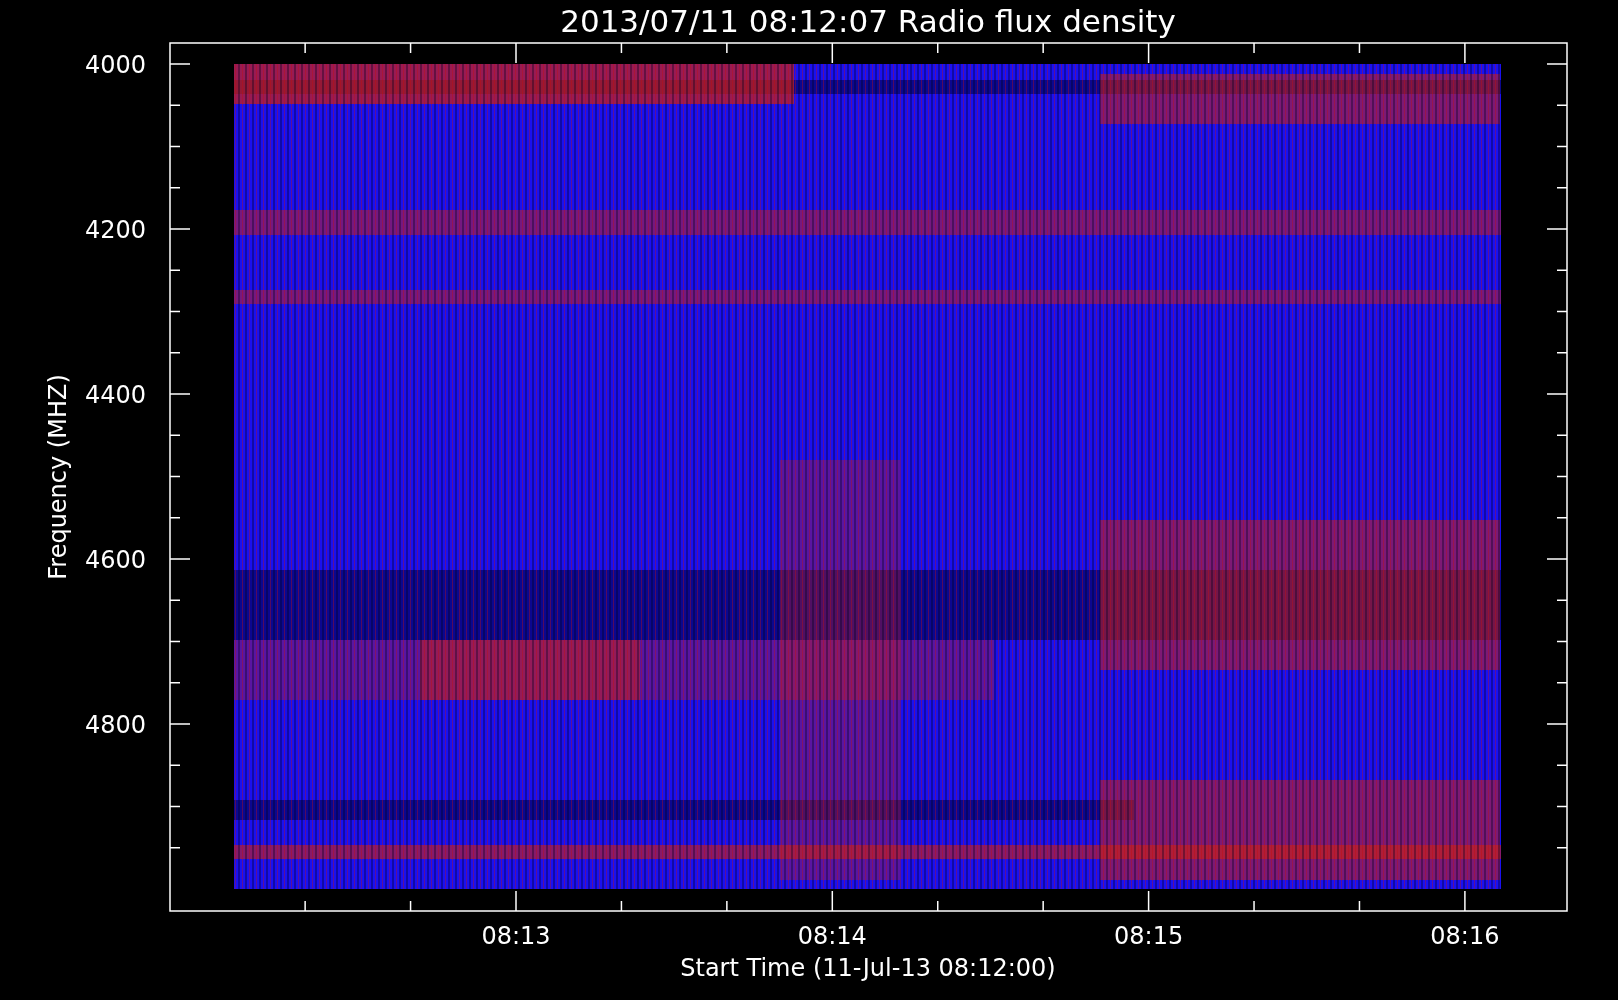 The image size is (1618, 1000). Describe the element at coordinates (115, 395) in the screenshot. I see `y-tick-label: 4400` at that location.